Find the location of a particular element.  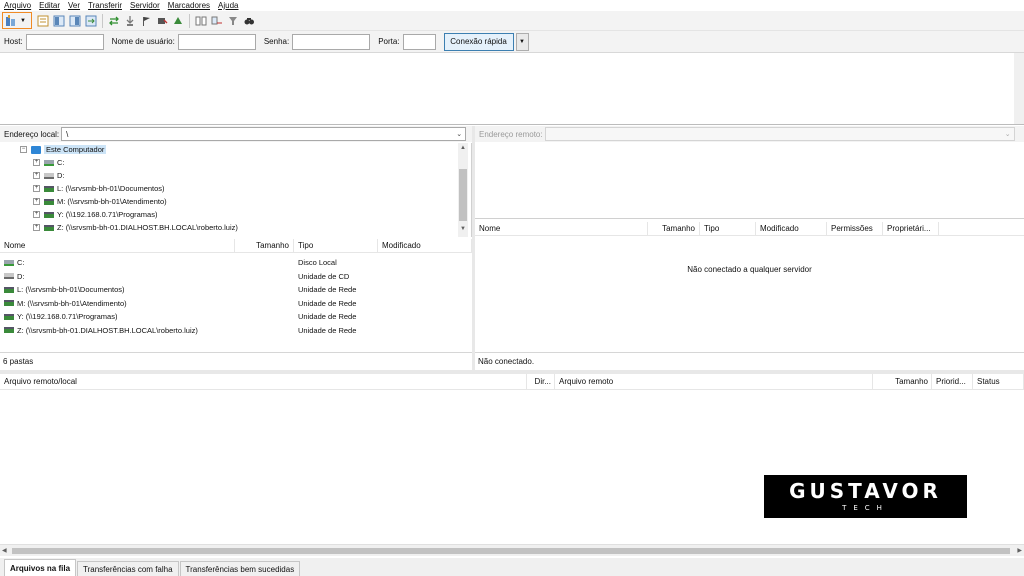

port-input is located at coordinates (419, 41).